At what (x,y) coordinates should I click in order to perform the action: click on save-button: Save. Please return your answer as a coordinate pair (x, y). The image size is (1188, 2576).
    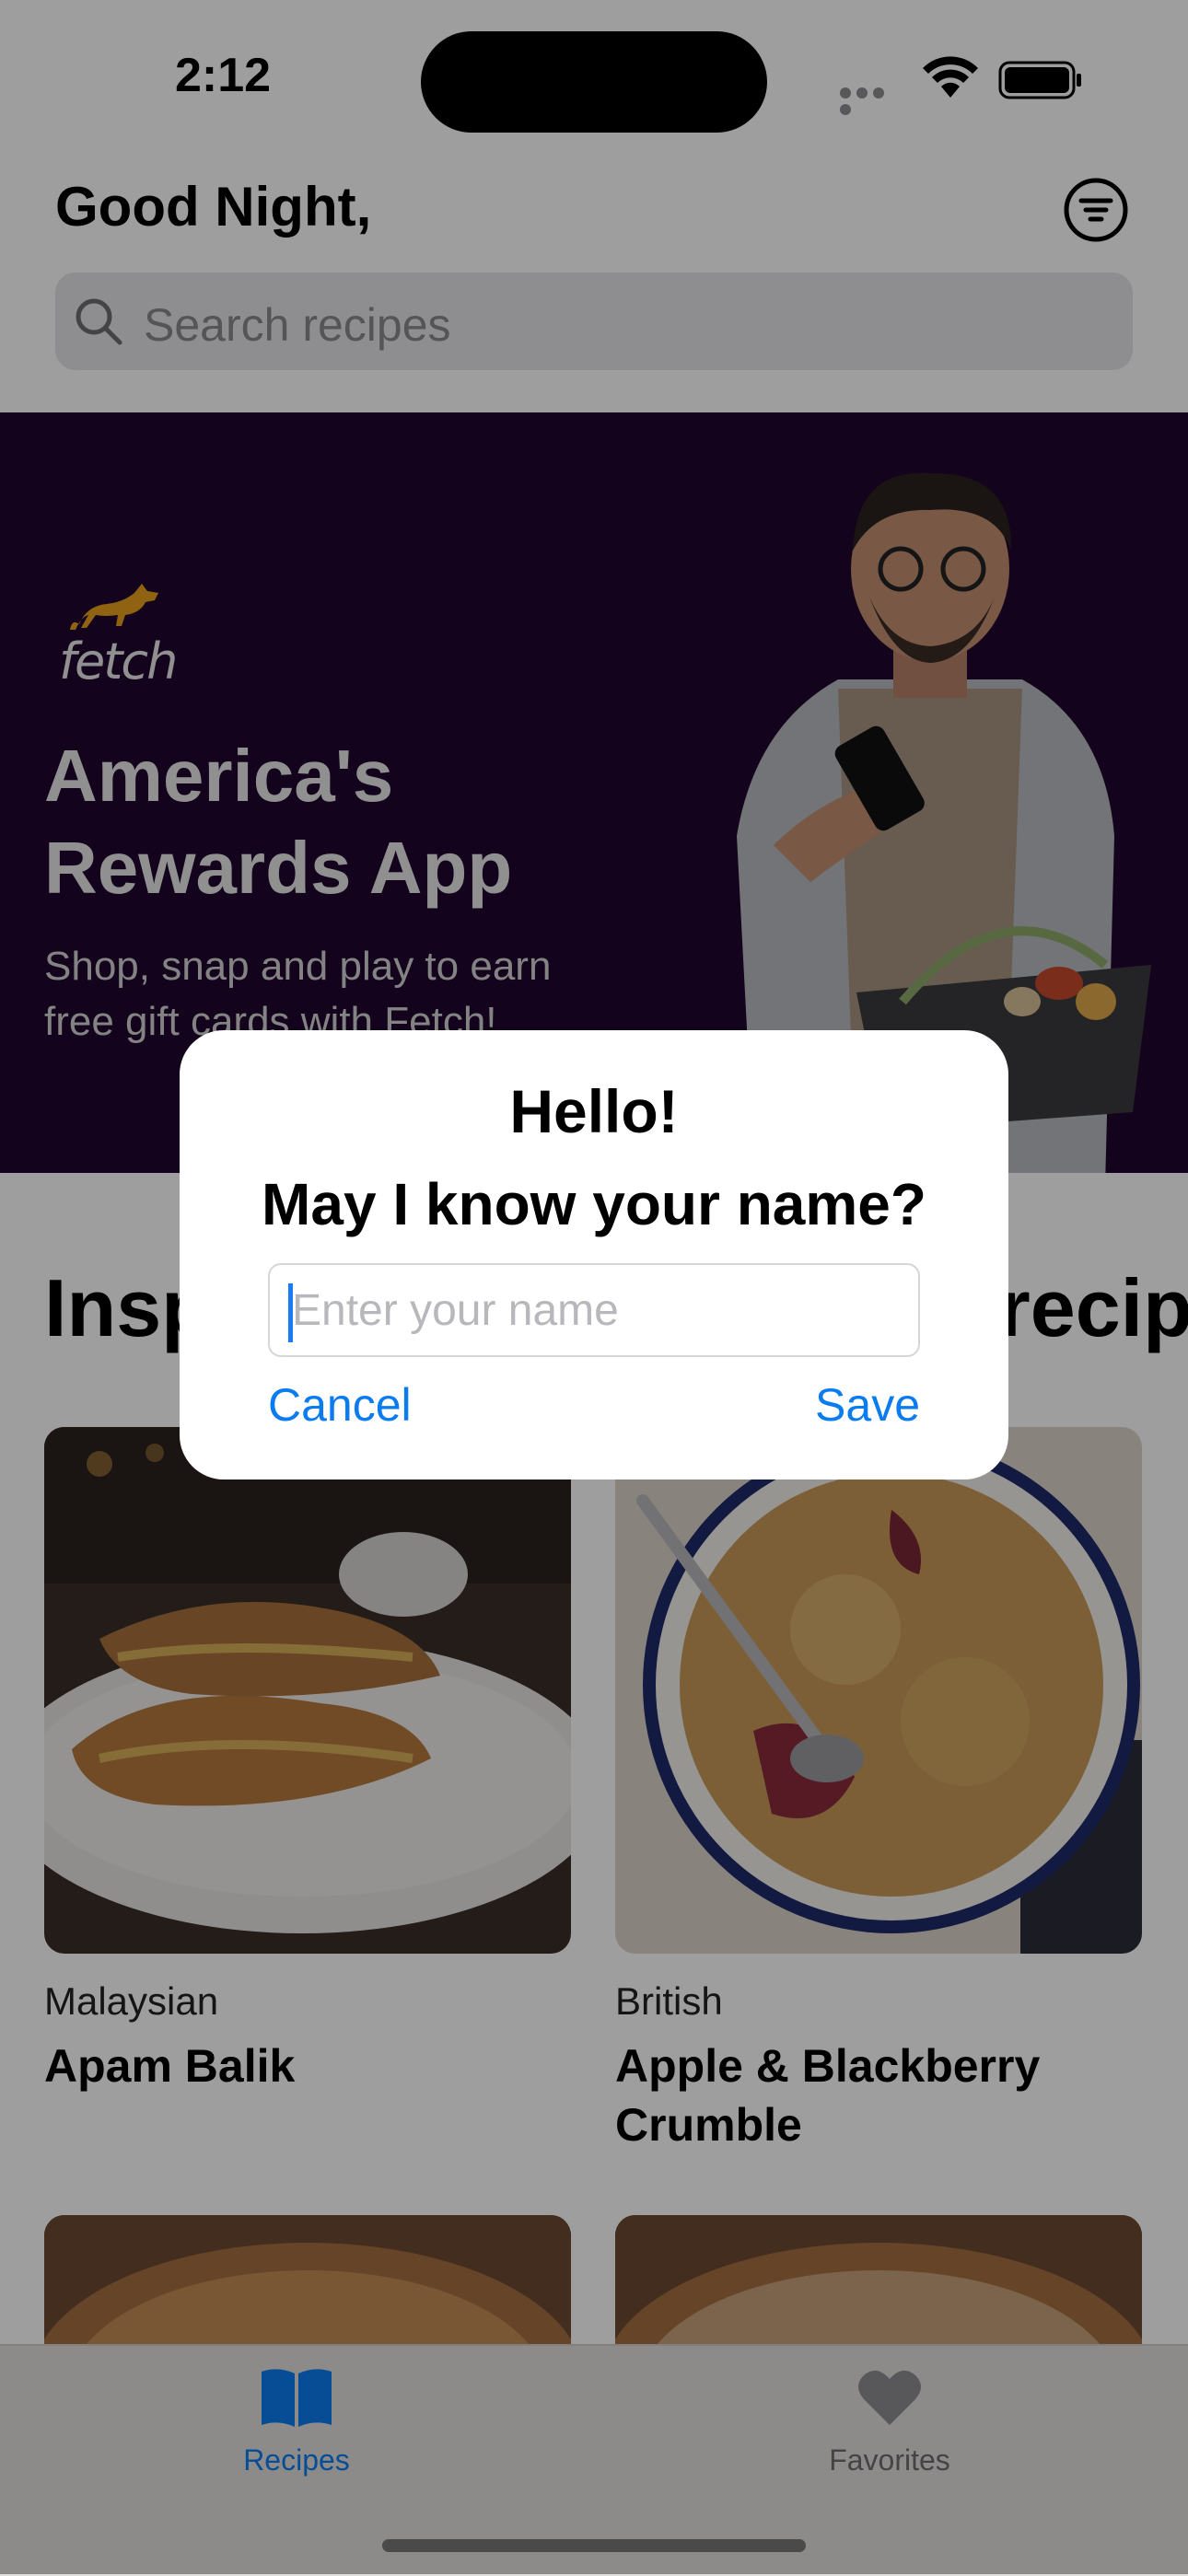
    Looking at the image, I should click on (867, 1405).